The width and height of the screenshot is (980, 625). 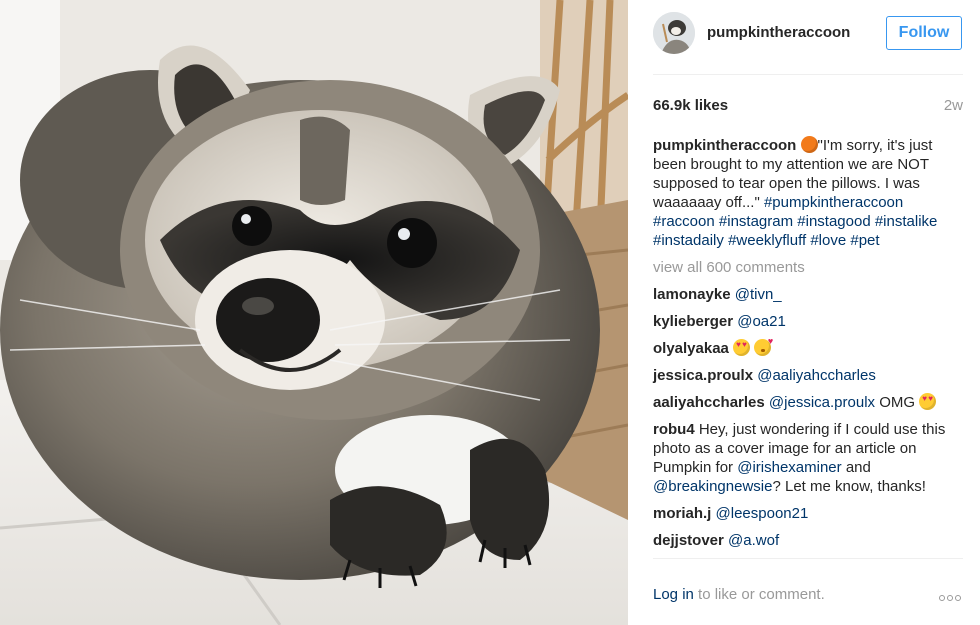 What do you see at coordinates (693, 321) in the screenshot?
I see `comment-username: kylieberger` at bounding box center [693, 321].